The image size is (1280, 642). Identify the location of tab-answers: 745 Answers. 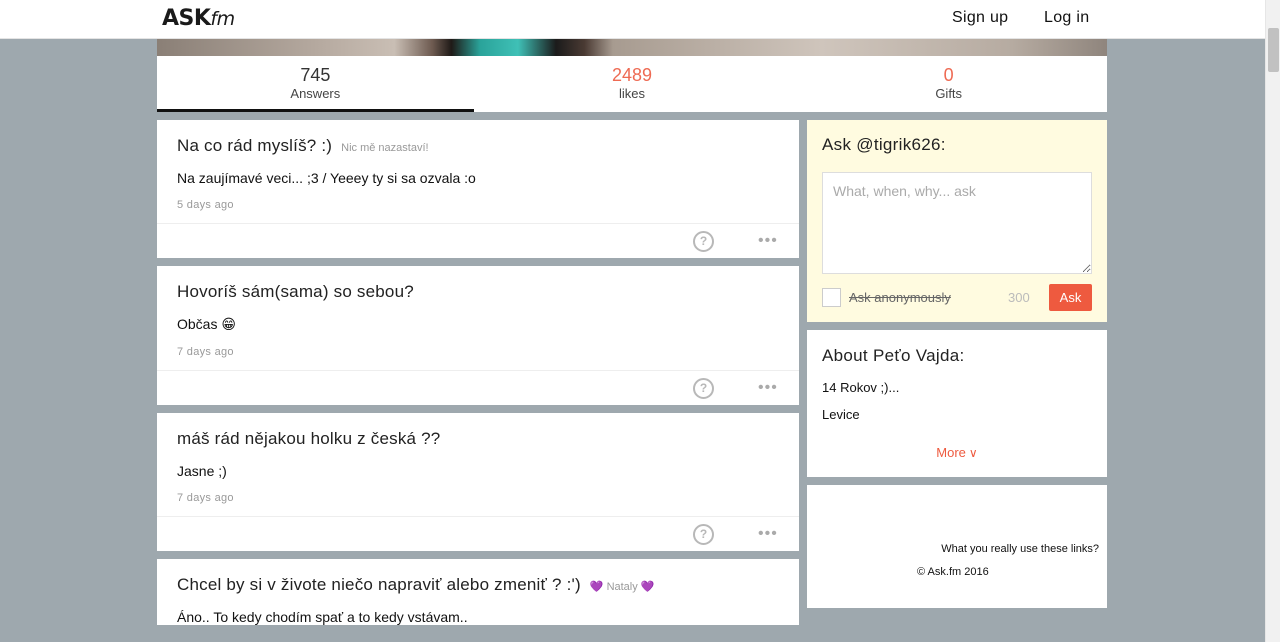
(315, 84).